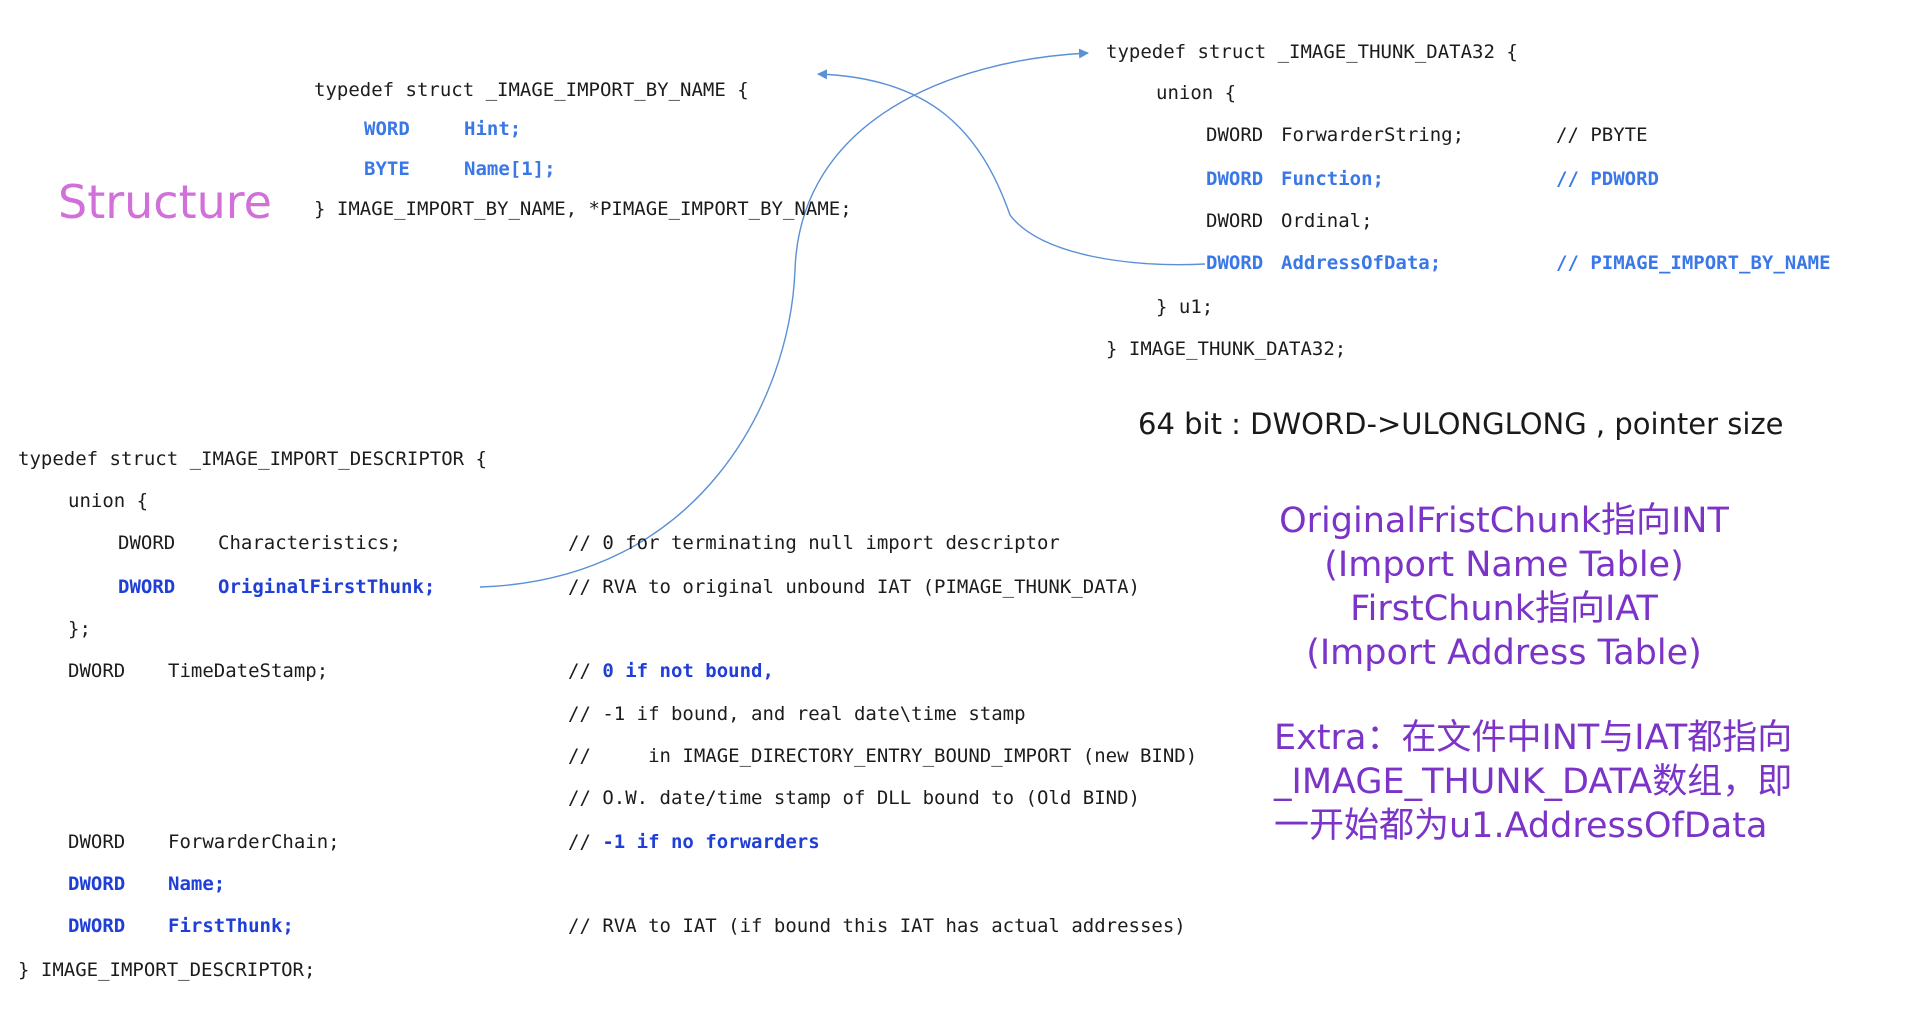 The height and width of the screenshot is (1010, 1919). I want to click on field-name: ForwarderString;, so click(1373, 135).